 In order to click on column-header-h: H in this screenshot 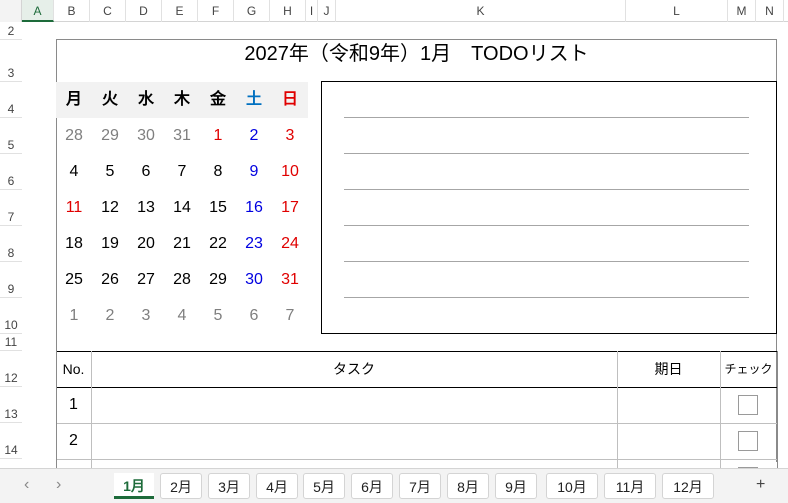, I will do `click(288, 11)`.